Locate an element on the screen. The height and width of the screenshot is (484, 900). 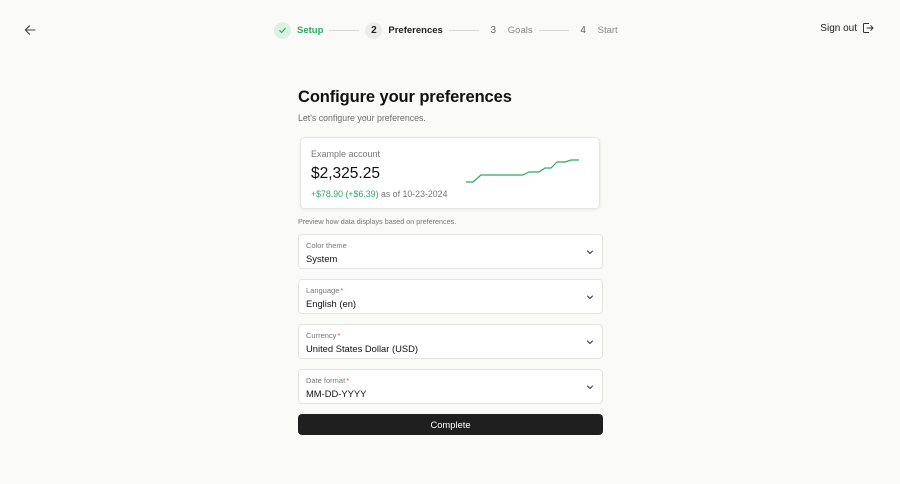
step-goals: 3 Goals is located at coordinates (509, 30).